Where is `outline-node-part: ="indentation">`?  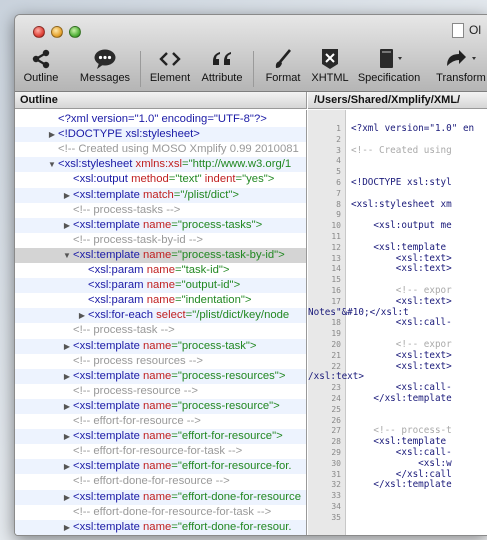
outline-node-part: ="indentation"> is located at coordinates (213, 300).